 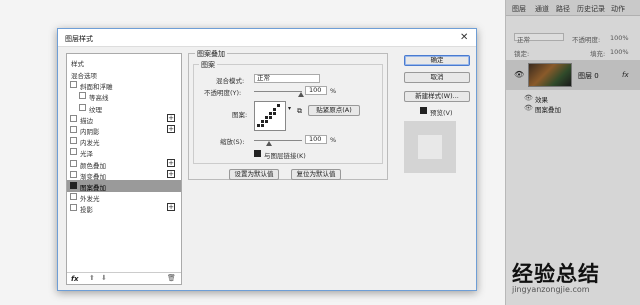 What do you see at coordinates (333, 91) in the screenshot?
I see `opacity-unit: %` at bounding box center [333, 91].